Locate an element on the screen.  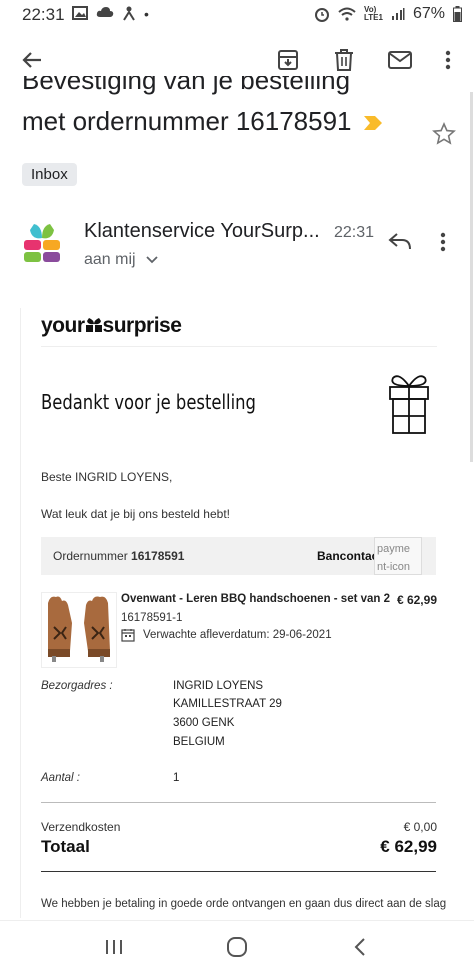
payment-icon-alt: payme nt-icon is located at coordinates (394, 558).